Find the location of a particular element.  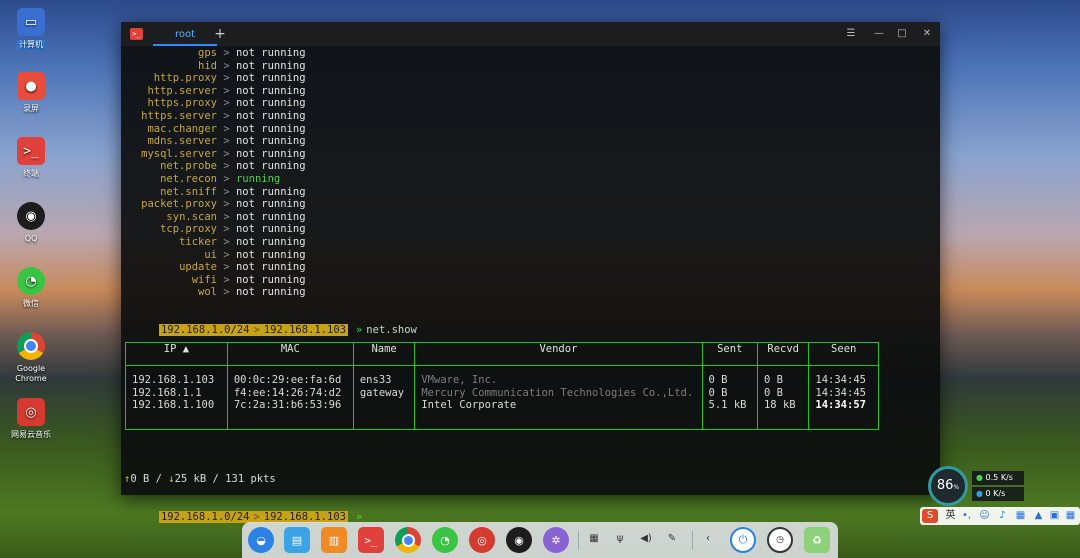

module-status-line: http.server > not running is located at coordinates (213, 91).